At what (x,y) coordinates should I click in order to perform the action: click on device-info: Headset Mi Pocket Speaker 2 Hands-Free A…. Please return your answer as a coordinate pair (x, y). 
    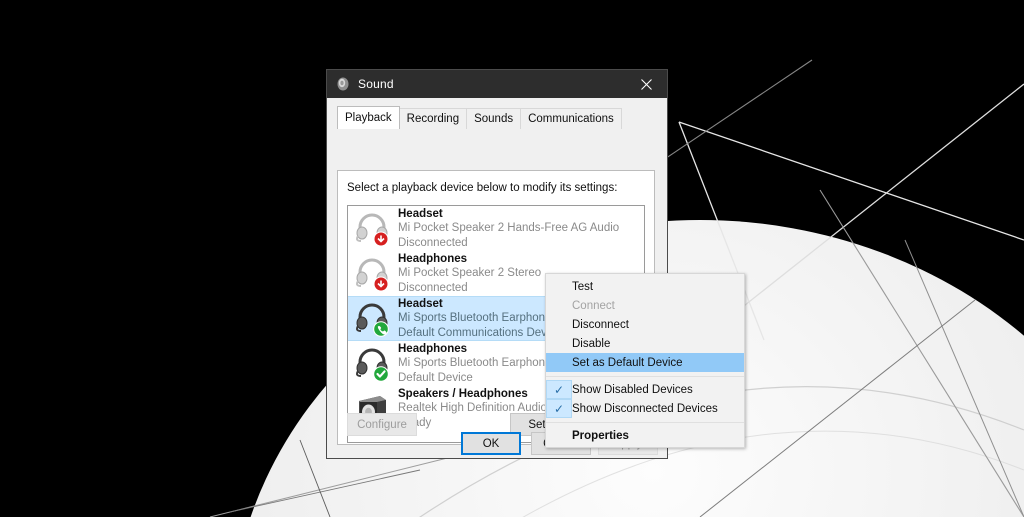
    Looking at the image, I should click on (508, 228).